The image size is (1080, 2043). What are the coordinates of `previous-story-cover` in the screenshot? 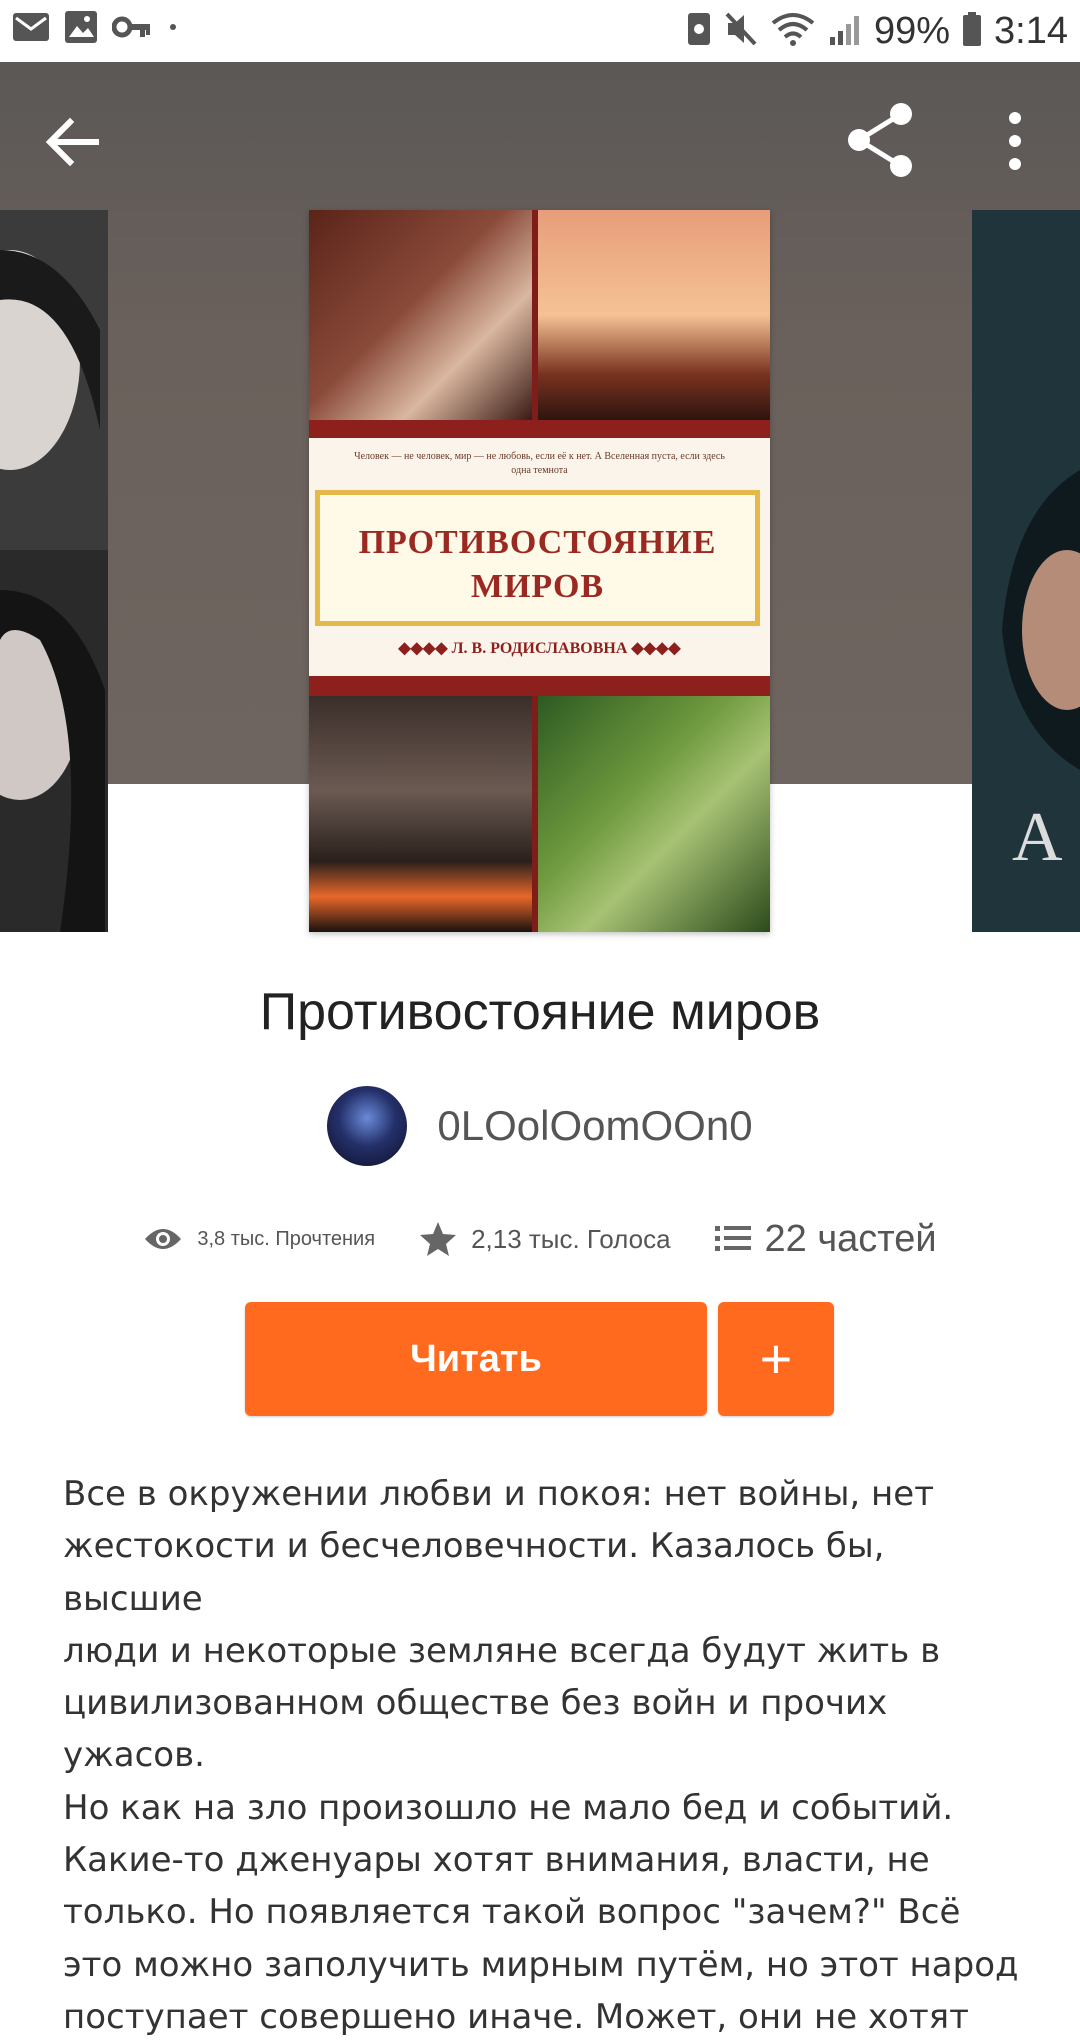 It's located at (54, 571).